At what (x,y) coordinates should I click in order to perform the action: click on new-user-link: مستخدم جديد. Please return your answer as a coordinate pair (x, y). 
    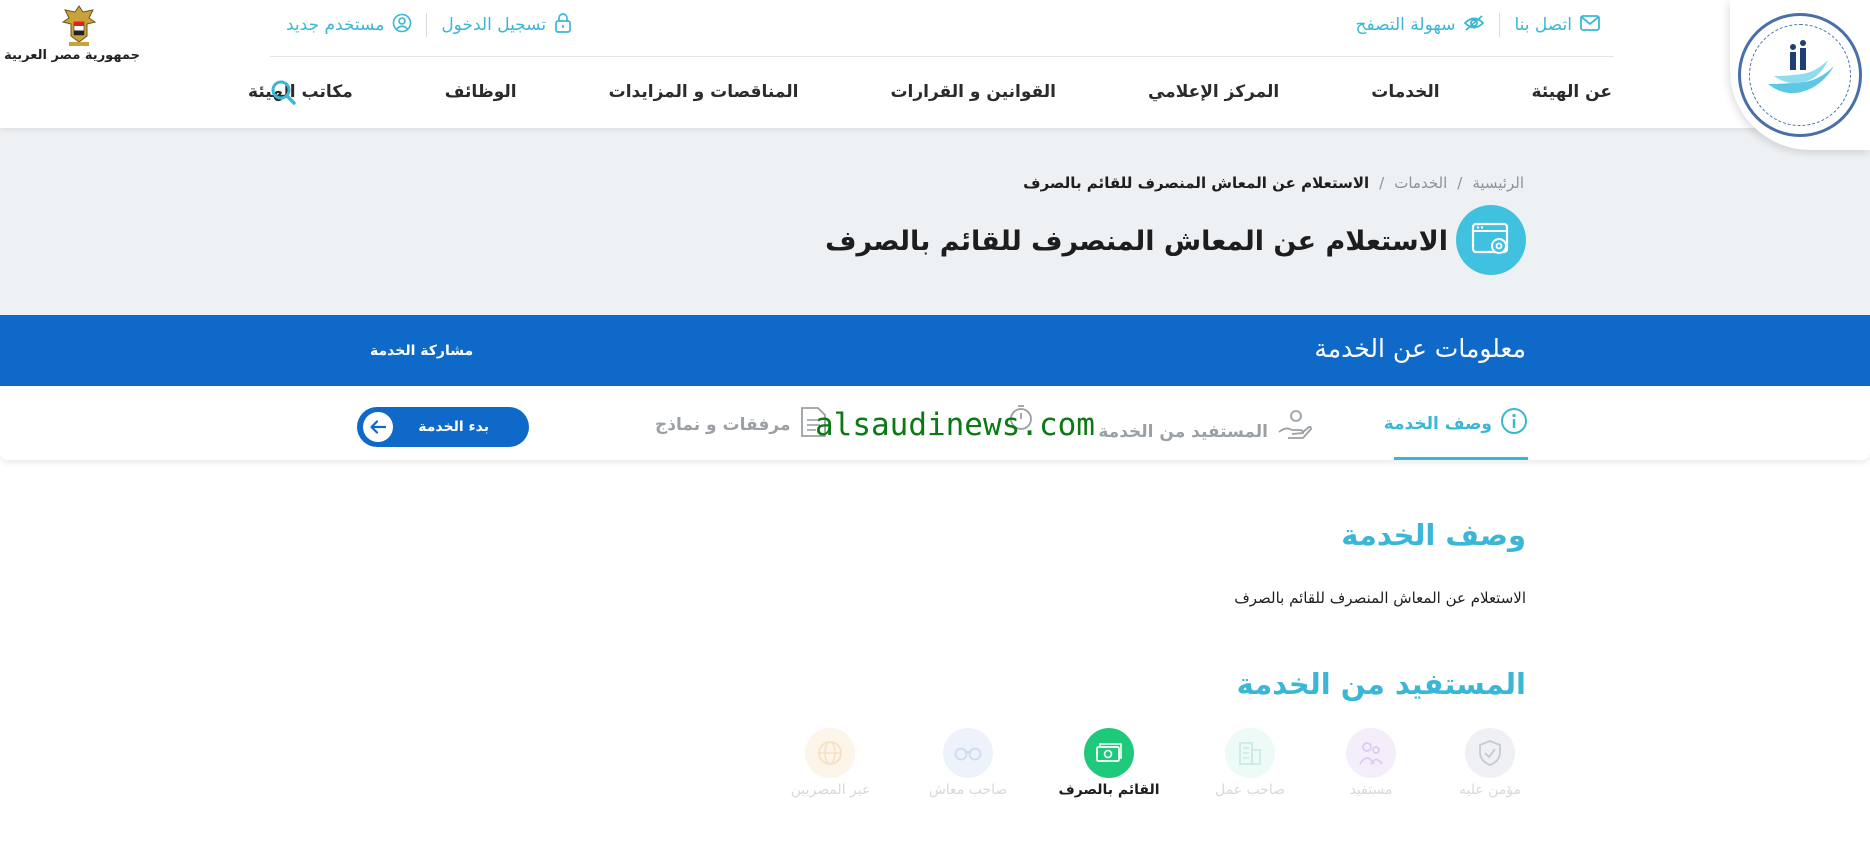
    Looking at the image, I should click on (349, 25).